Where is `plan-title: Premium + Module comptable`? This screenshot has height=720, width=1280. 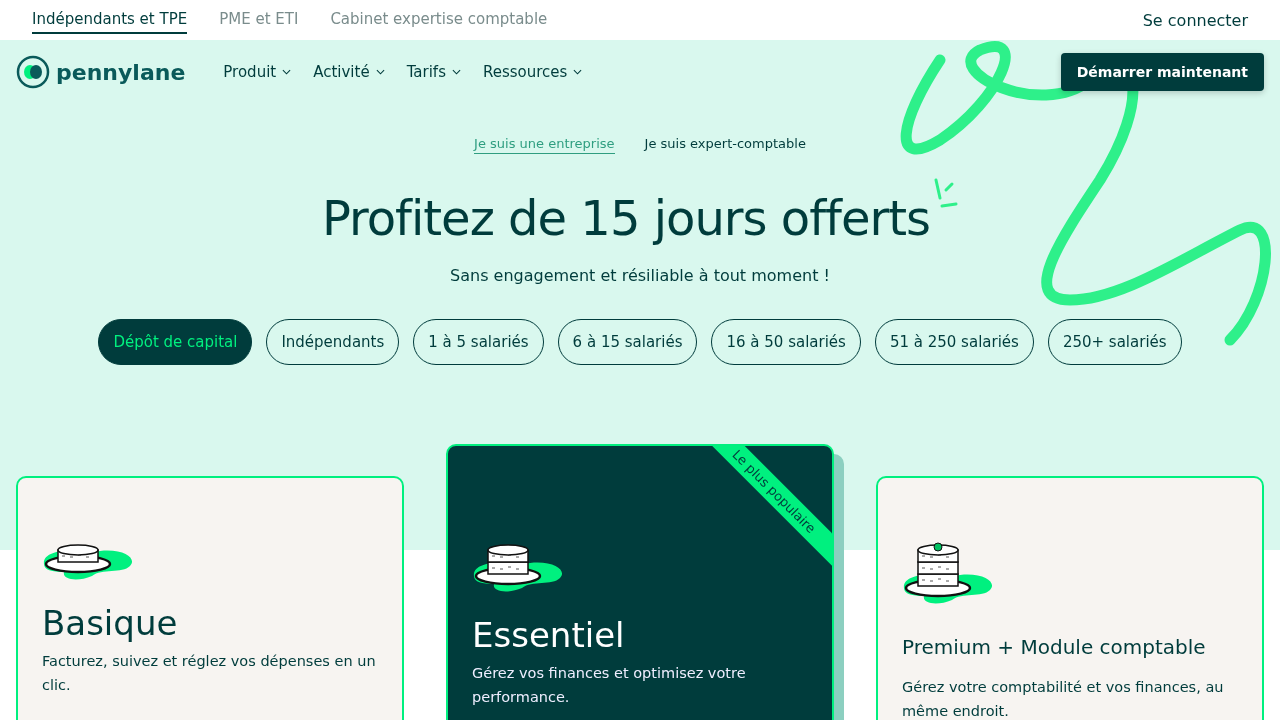
plan-title: Premium + Module comptable is located at coordinates (1054, 647).